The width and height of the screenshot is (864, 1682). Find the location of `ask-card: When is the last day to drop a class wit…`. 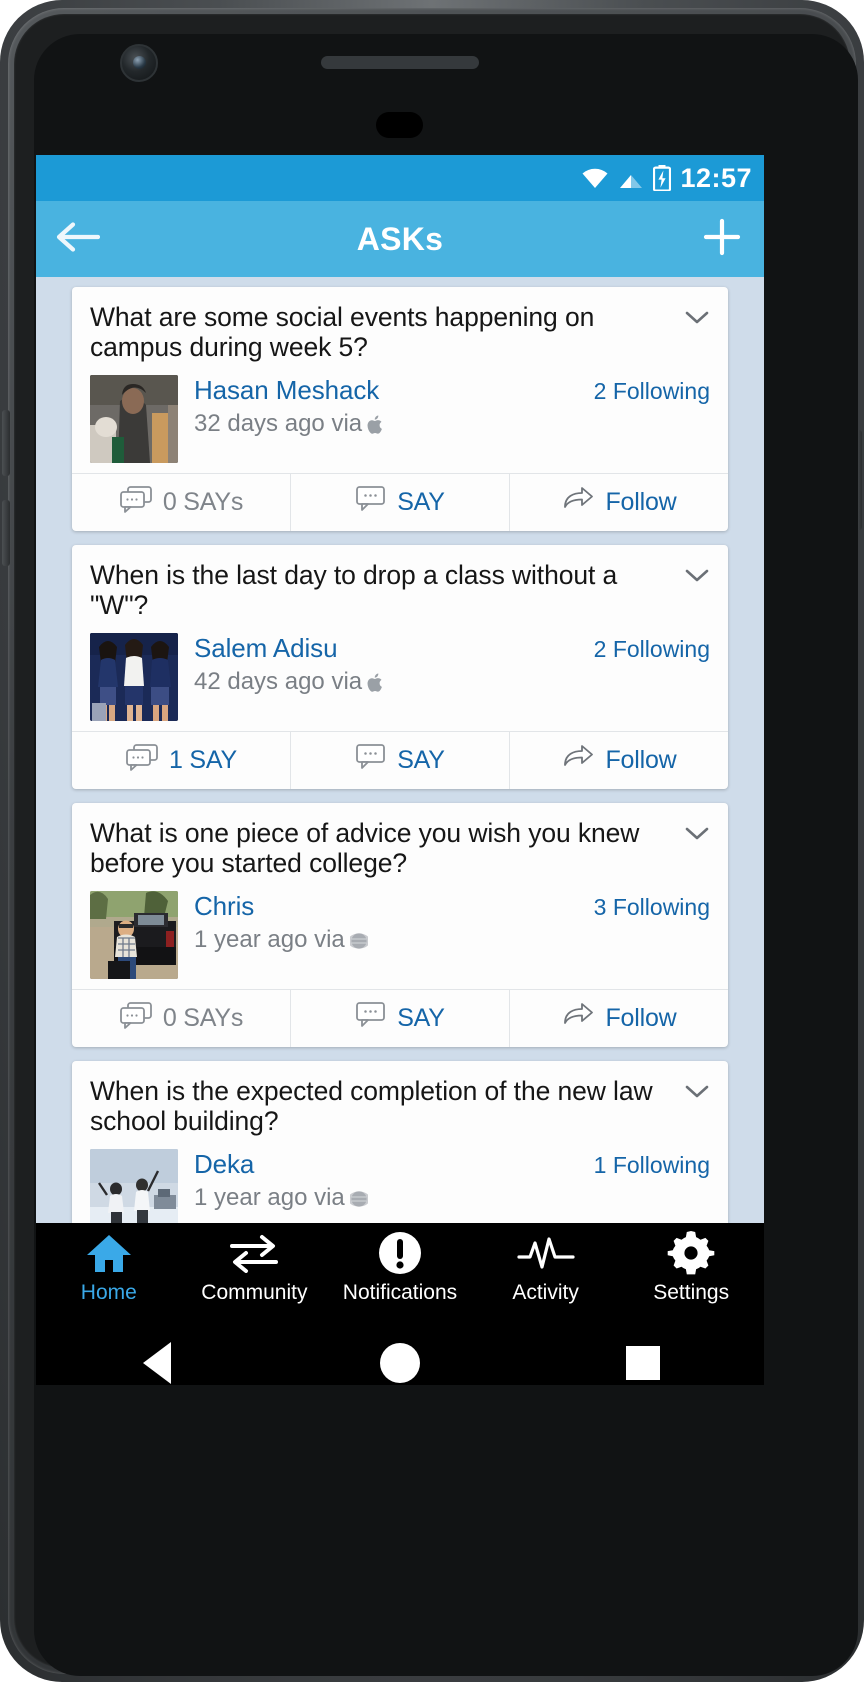

ask-card: When is the last day to drop a class wit… is located at coordinates (400, 666).